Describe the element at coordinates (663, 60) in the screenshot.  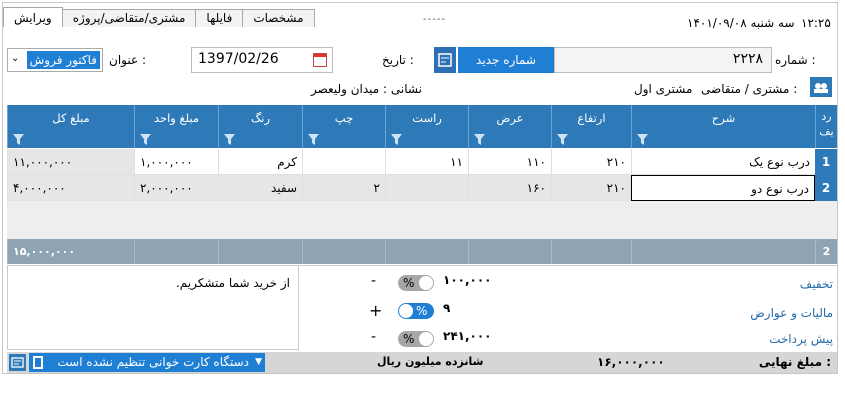
I see `number-field: ۲۲۲۸` at that location.